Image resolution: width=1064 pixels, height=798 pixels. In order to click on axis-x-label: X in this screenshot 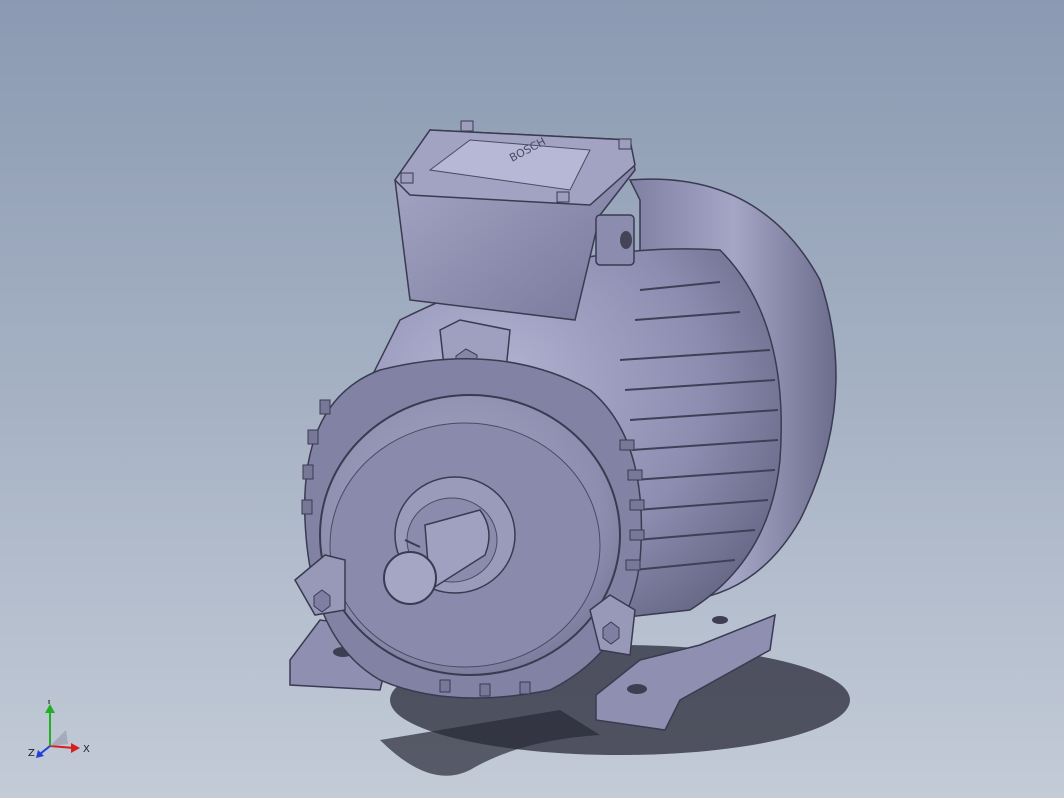, I will do `click(86, 749)`.